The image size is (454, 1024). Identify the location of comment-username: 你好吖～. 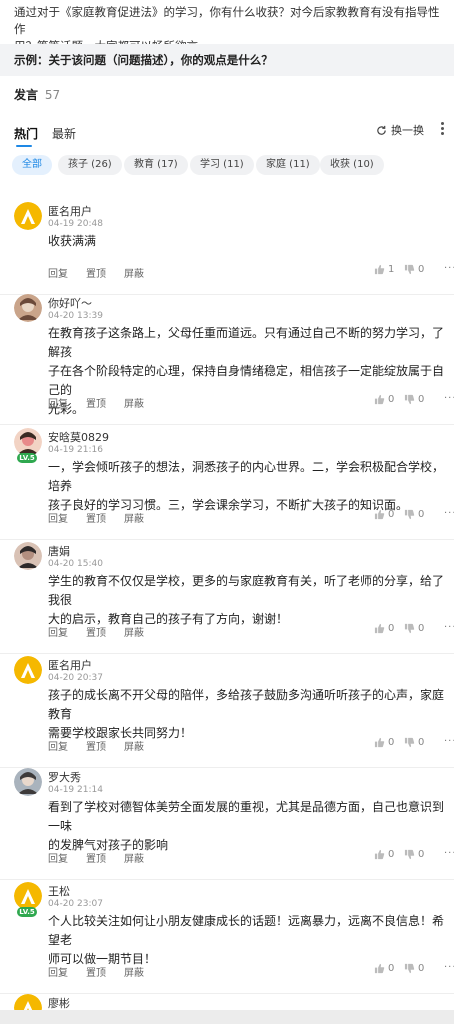
(70, 303).